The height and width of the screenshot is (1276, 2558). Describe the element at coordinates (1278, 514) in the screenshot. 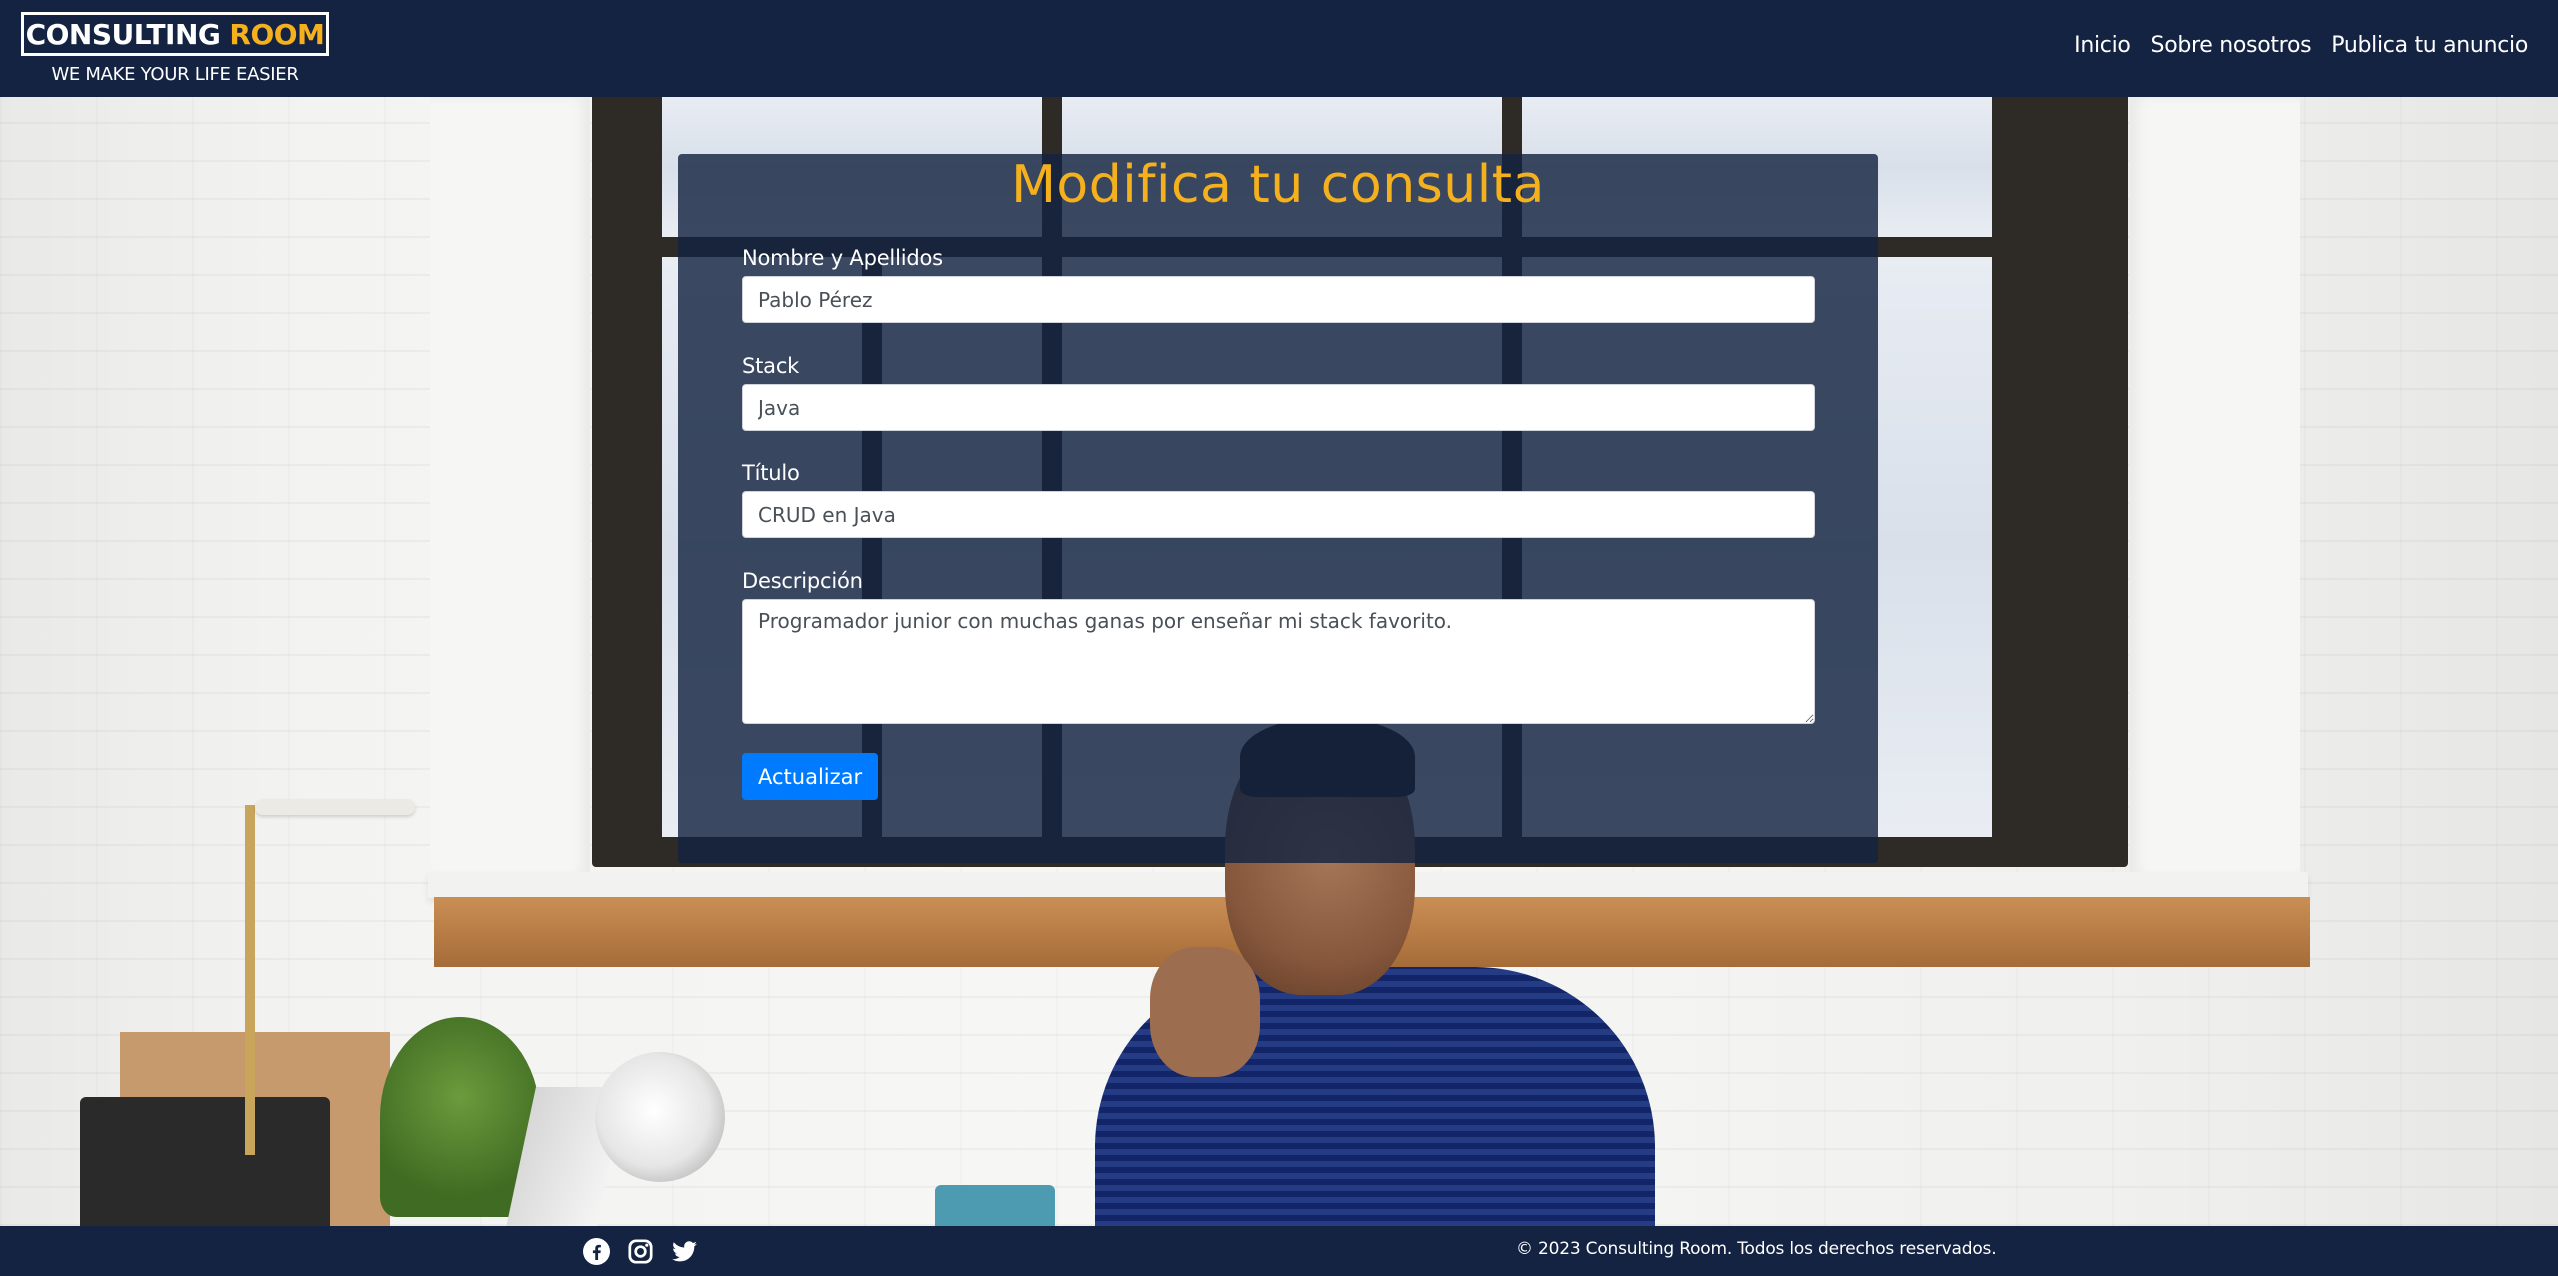

I see `title-input` at that location.